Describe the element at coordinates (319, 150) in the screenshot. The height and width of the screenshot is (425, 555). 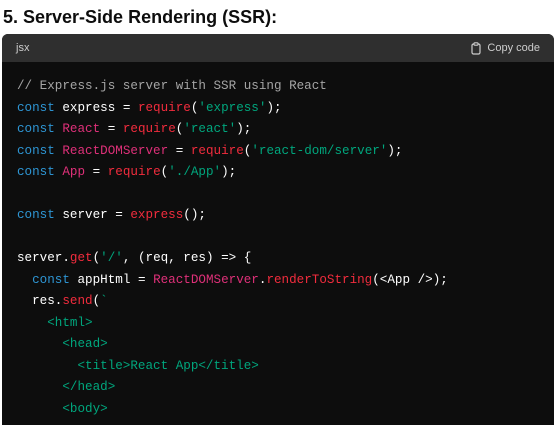
I see `code-token-string: 'react-dom/server'` at that location.